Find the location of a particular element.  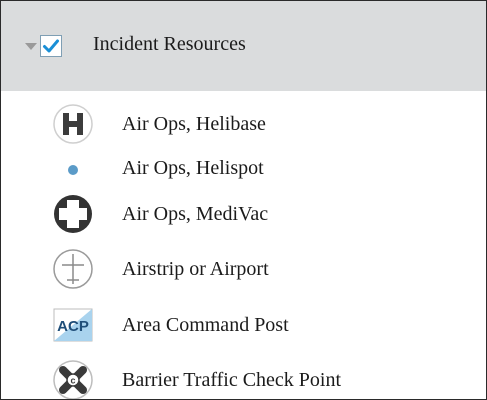

svg-text: c is located at coordinates (72, 381).